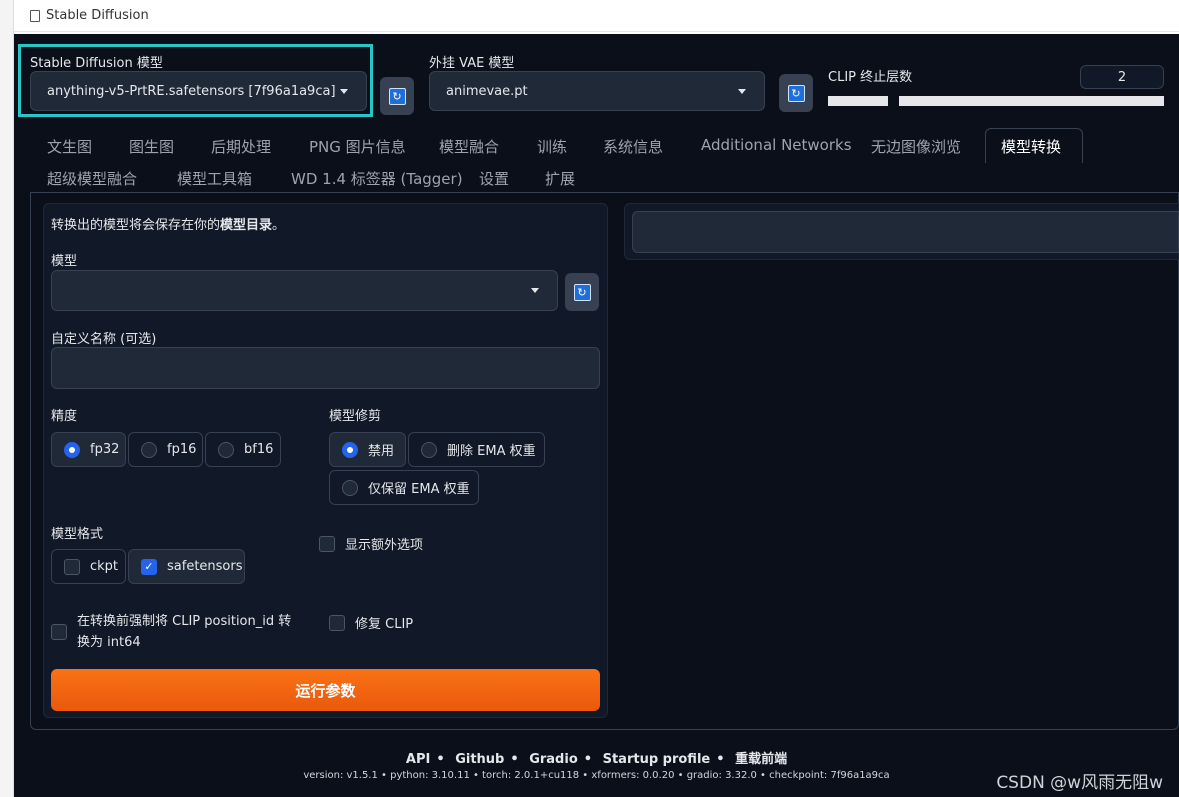 This screenshot has width=1179, height=797. I want to click on tab-img2img: 图生图, so click(151, 146).